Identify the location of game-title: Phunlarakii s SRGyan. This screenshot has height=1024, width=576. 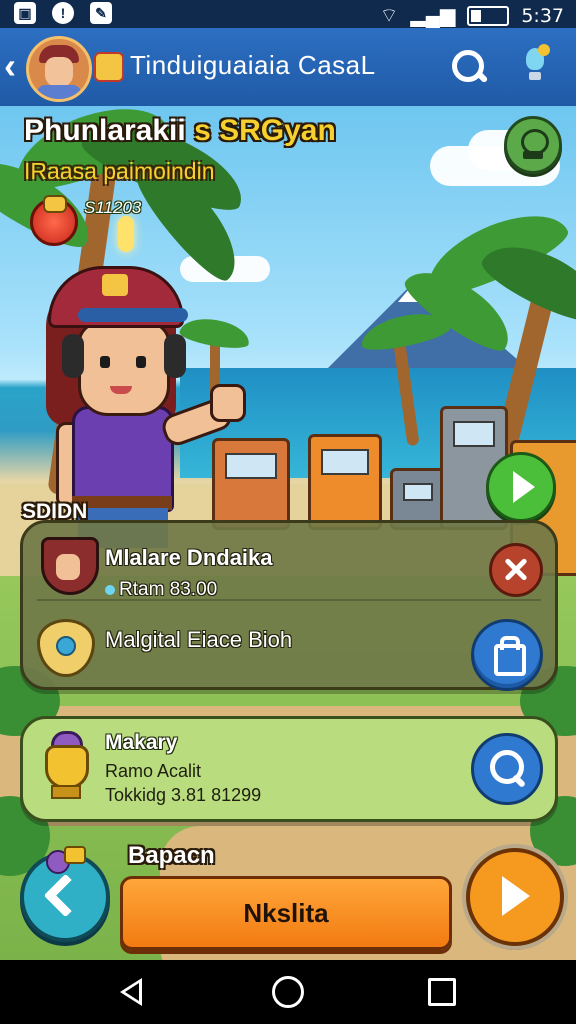
(180, 131).